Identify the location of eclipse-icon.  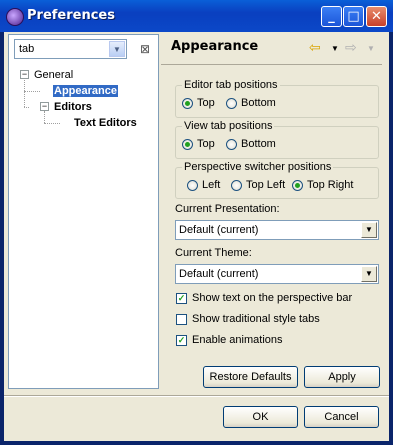
(15, 17).